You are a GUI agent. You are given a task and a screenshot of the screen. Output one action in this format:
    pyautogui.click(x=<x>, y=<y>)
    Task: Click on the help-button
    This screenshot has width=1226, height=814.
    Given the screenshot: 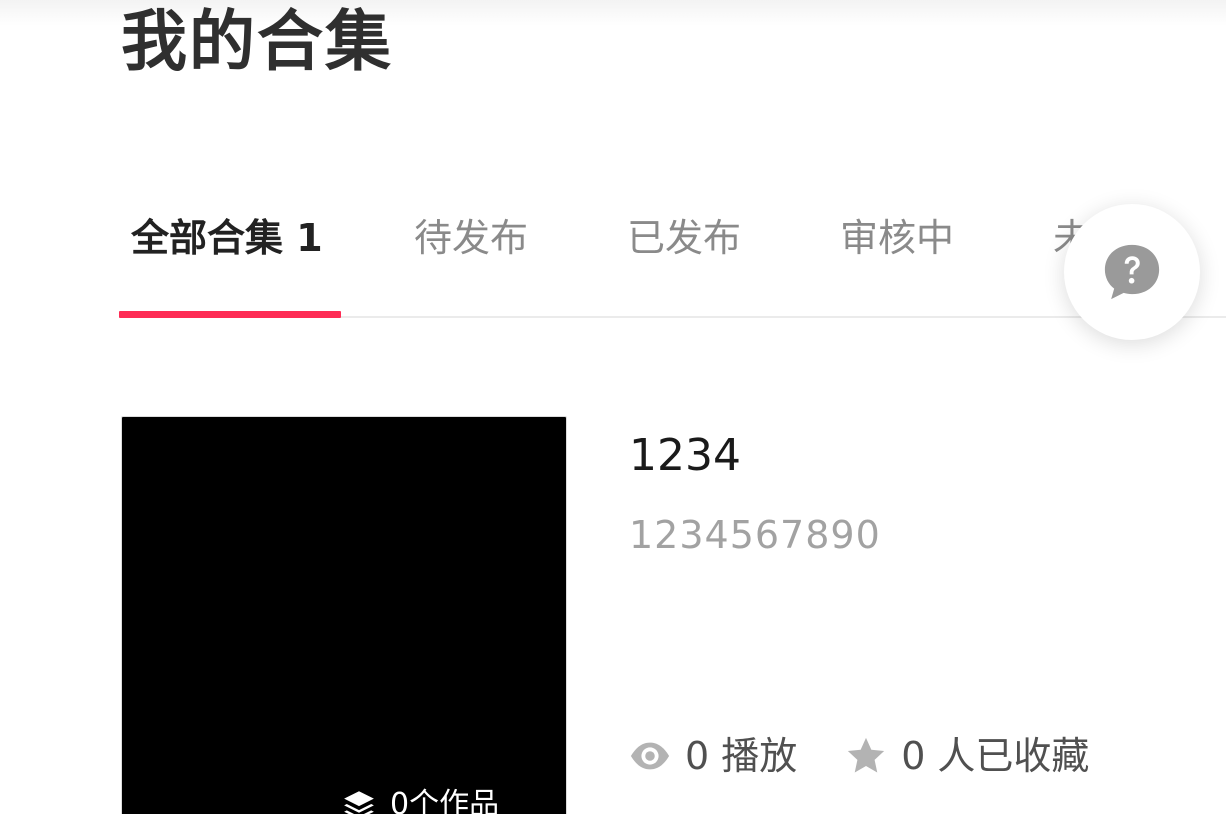 What is the action you would take?
    pyautogui.click(x=1132, y=272)
    